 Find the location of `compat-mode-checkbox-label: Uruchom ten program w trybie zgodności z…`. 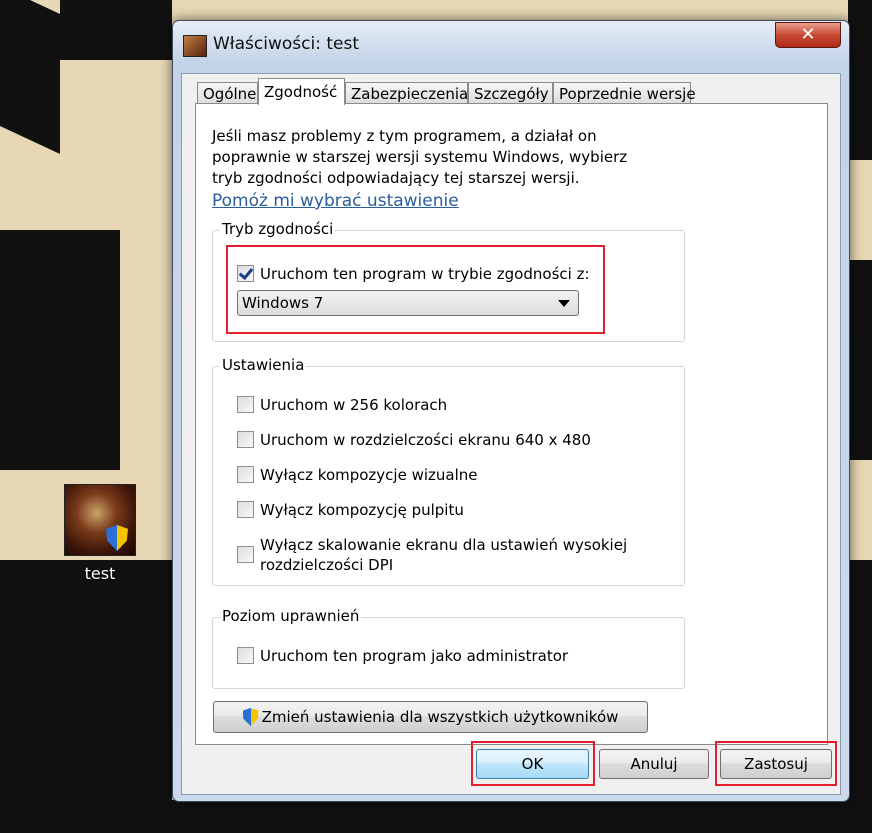

compat-mode-checkbox-label: Uruchom ten program w trybie zgodności z… is located at coordinates (425, 274).